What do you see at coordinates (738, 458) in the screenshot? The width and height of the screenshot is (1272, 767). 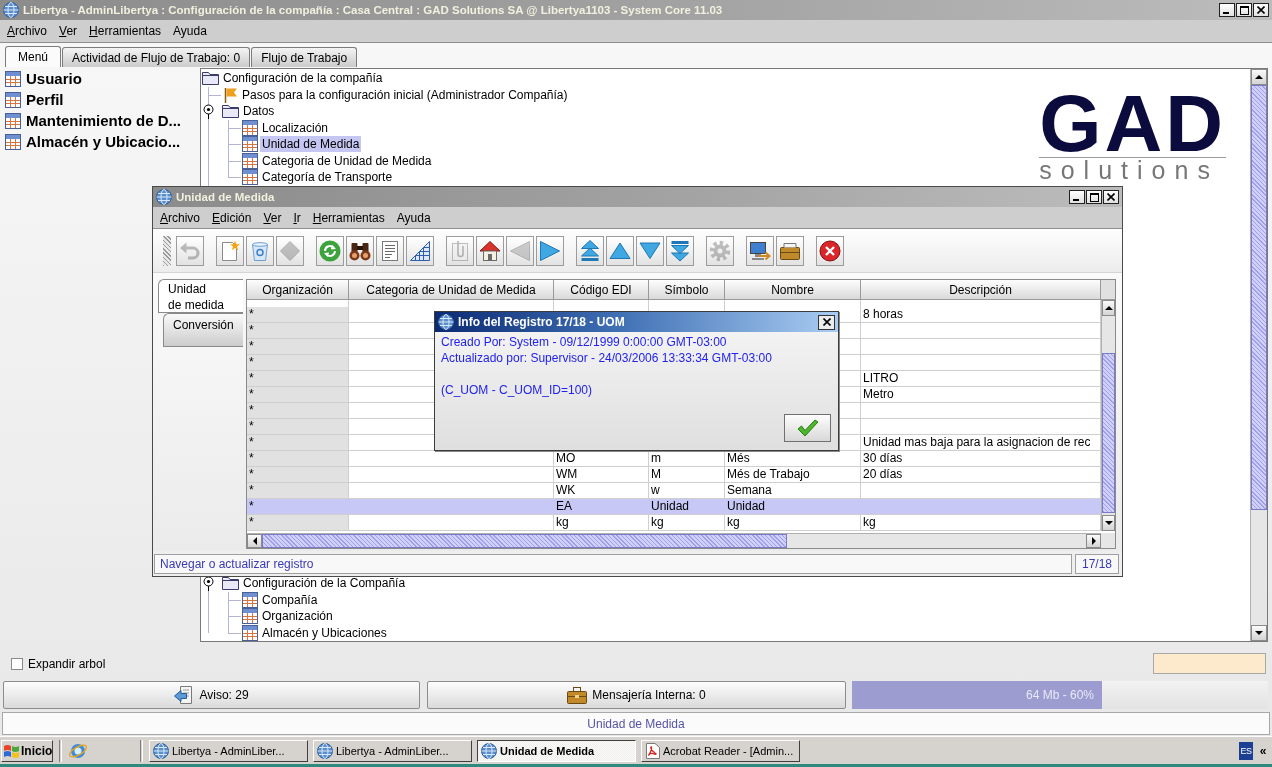 I see `table-cell-text: Més` at bounding box center [738, 458].